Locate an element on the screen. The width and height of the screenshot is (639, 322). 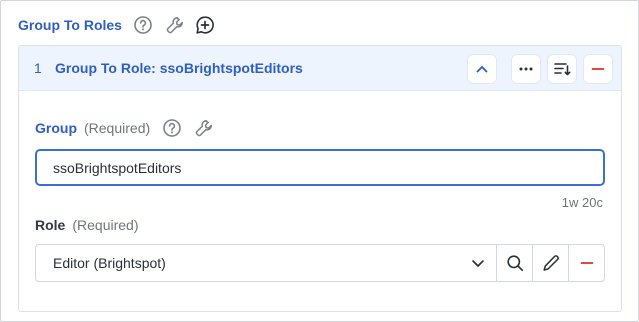
more-options-button is located at coordinates (526, 69).